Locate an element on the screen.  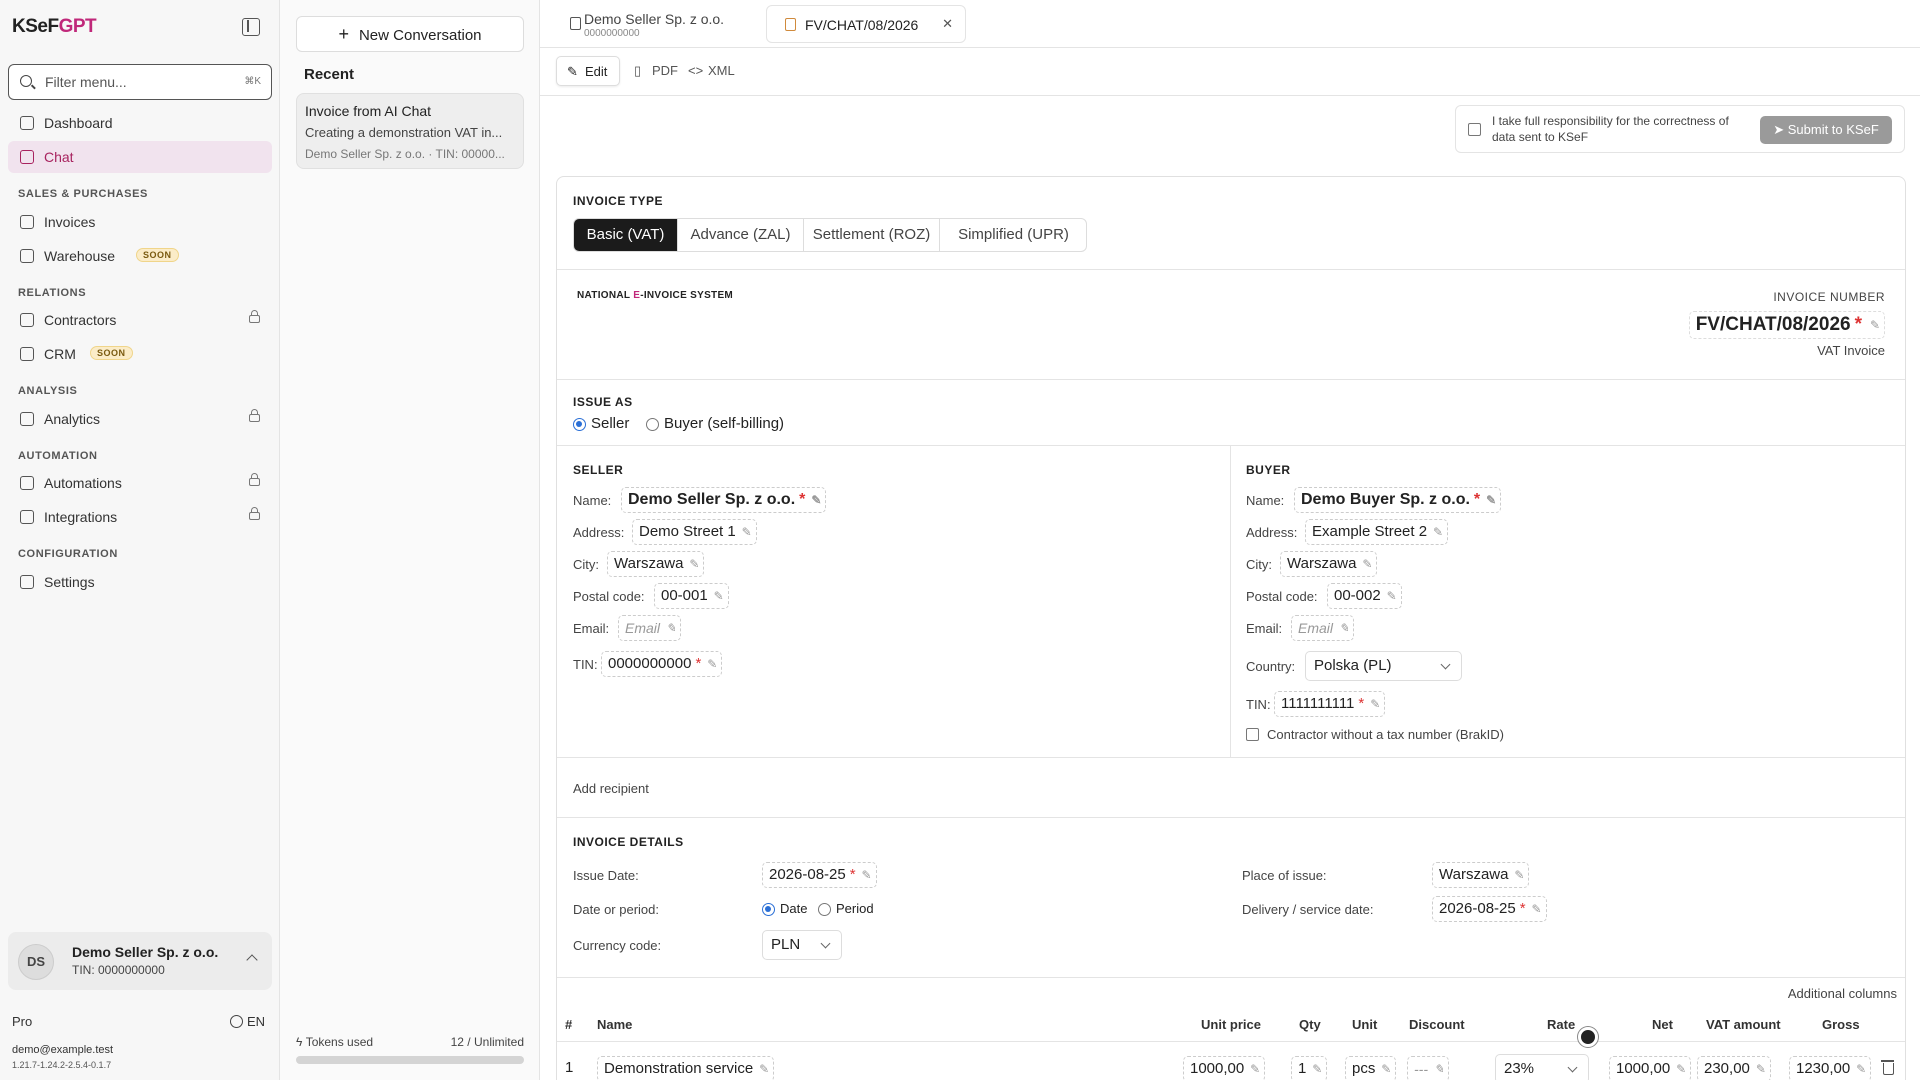
item-unit-field: pcs is located at coordinates (1371, 1068).